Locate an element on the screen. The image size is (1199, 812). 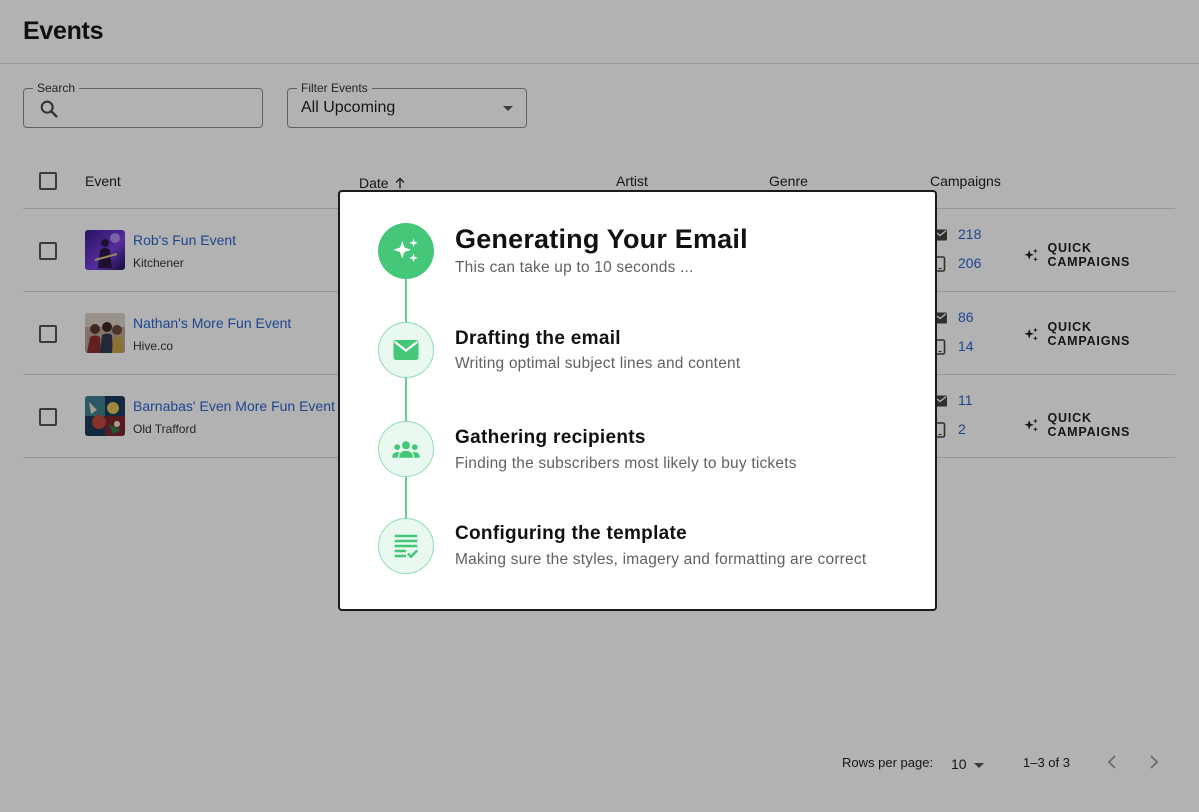
step-title: Gathering recipients is located at coordinates (550, 437).